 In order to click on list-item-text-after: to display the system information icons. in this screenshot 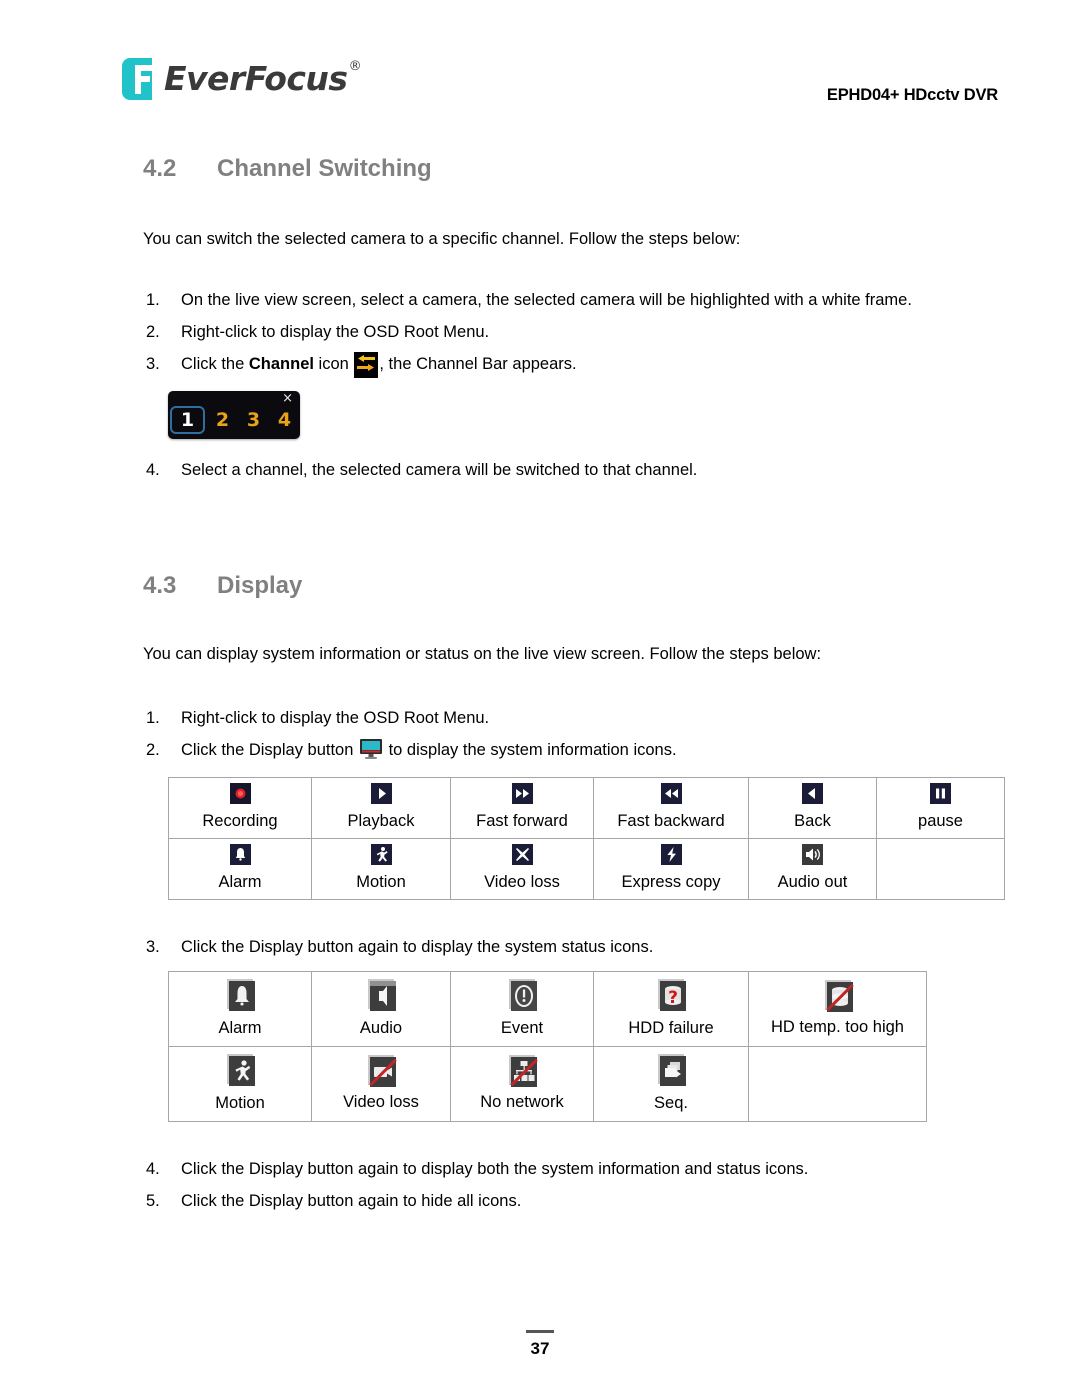, I will do `click(530, 750)`.